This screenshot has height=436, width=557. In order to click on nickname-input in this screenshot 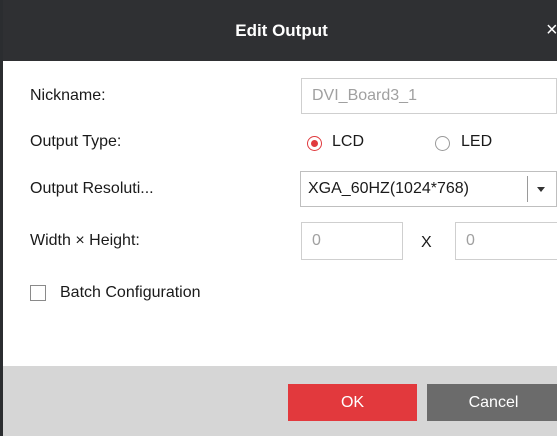, I will do `click(429, 96)`.